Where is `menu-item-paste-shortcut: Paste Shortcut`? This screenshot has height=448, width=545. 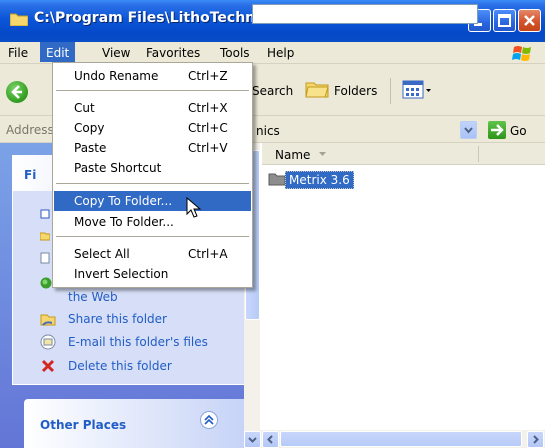
menu-item-paste-shortcut: Paste Shortcut is located at coordinates (152, 168).